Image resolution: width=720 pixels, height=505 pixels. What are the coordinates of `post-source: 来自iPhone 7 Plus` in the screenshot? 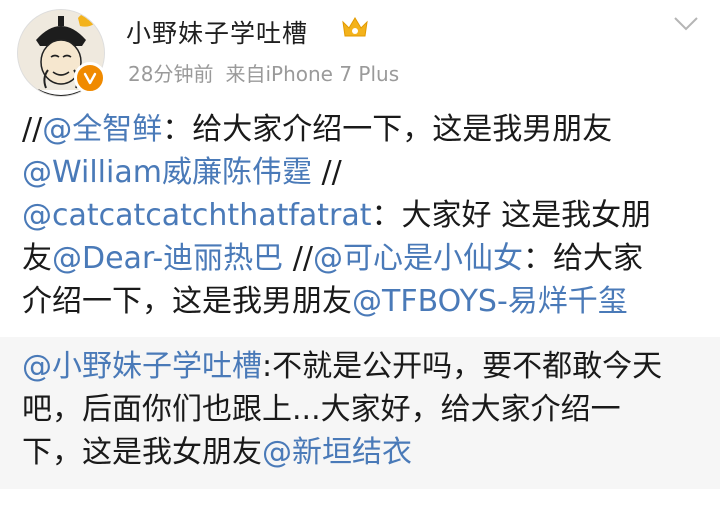 It's located at (312, 74).